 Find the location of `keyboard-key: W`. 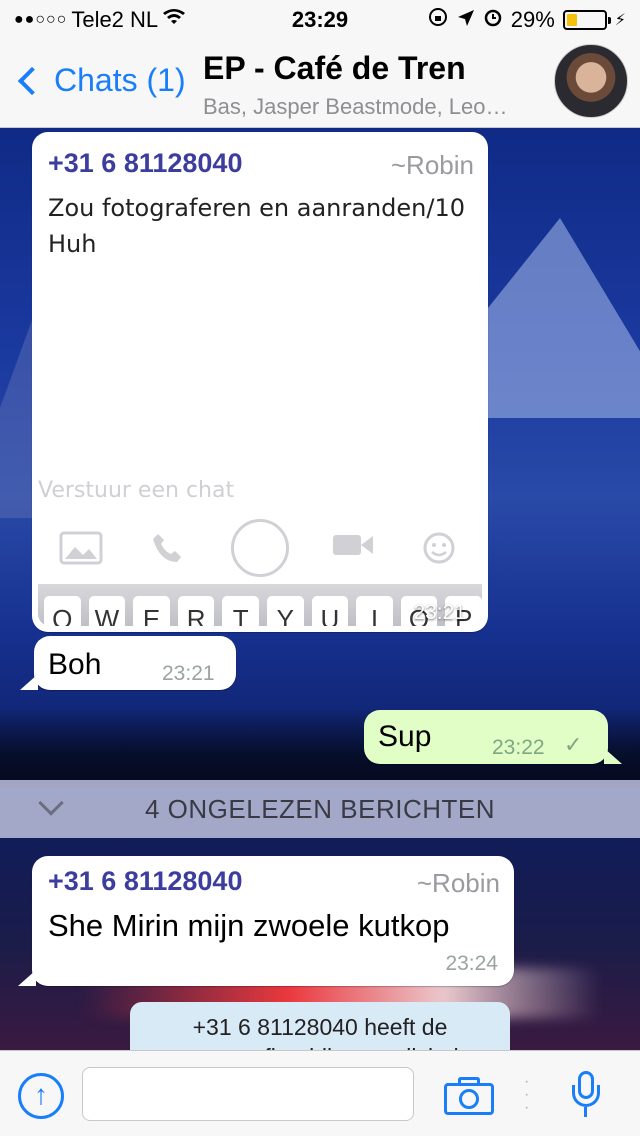

keyboard-key: W is located at coordinates (107, 611).